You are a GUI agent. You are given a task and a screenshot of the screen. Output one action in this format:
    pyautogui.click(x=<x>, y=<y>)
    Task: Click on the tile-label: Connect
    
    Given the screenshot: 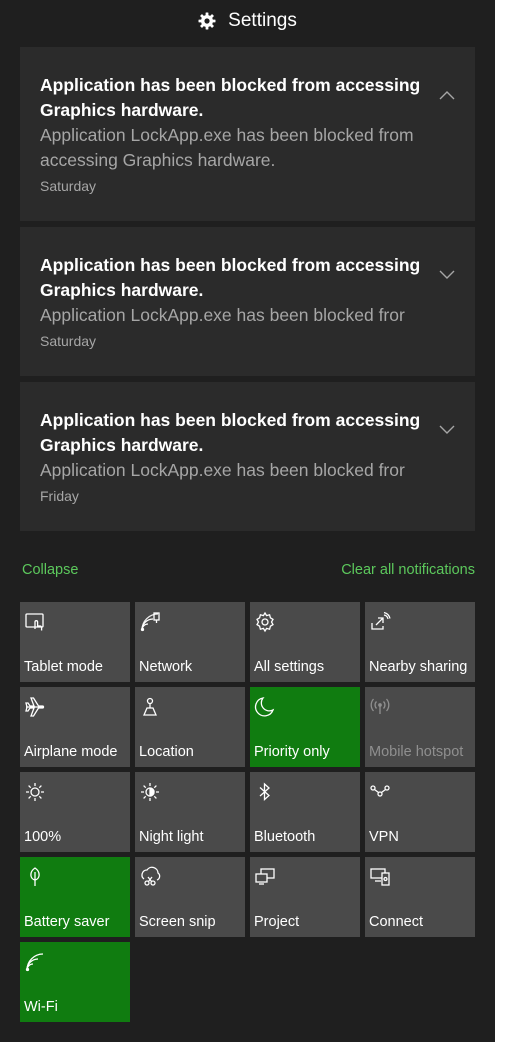 What is the action you would take?
    pyautogui.click(x=396, y=922)
    